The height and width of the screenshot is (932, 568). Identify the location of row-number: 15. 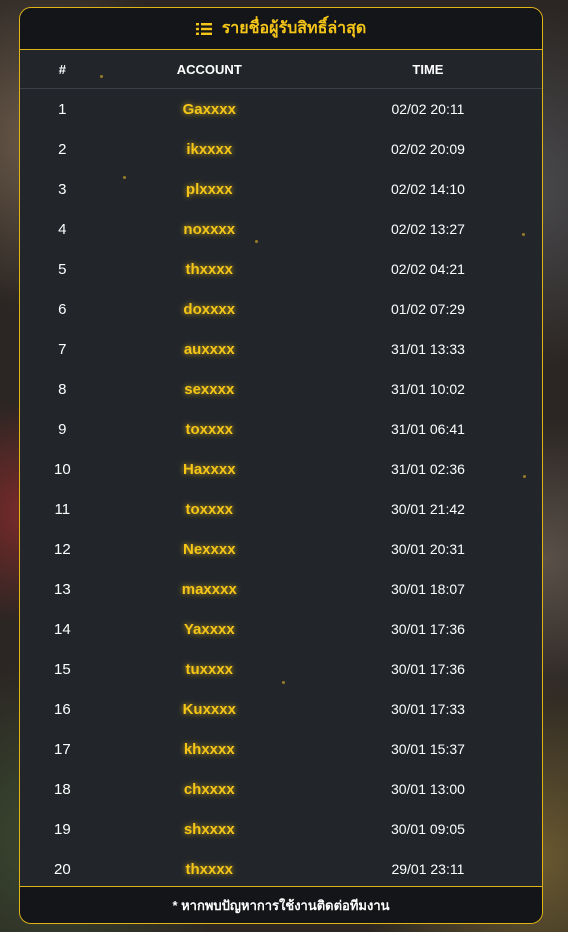
(62, 669).